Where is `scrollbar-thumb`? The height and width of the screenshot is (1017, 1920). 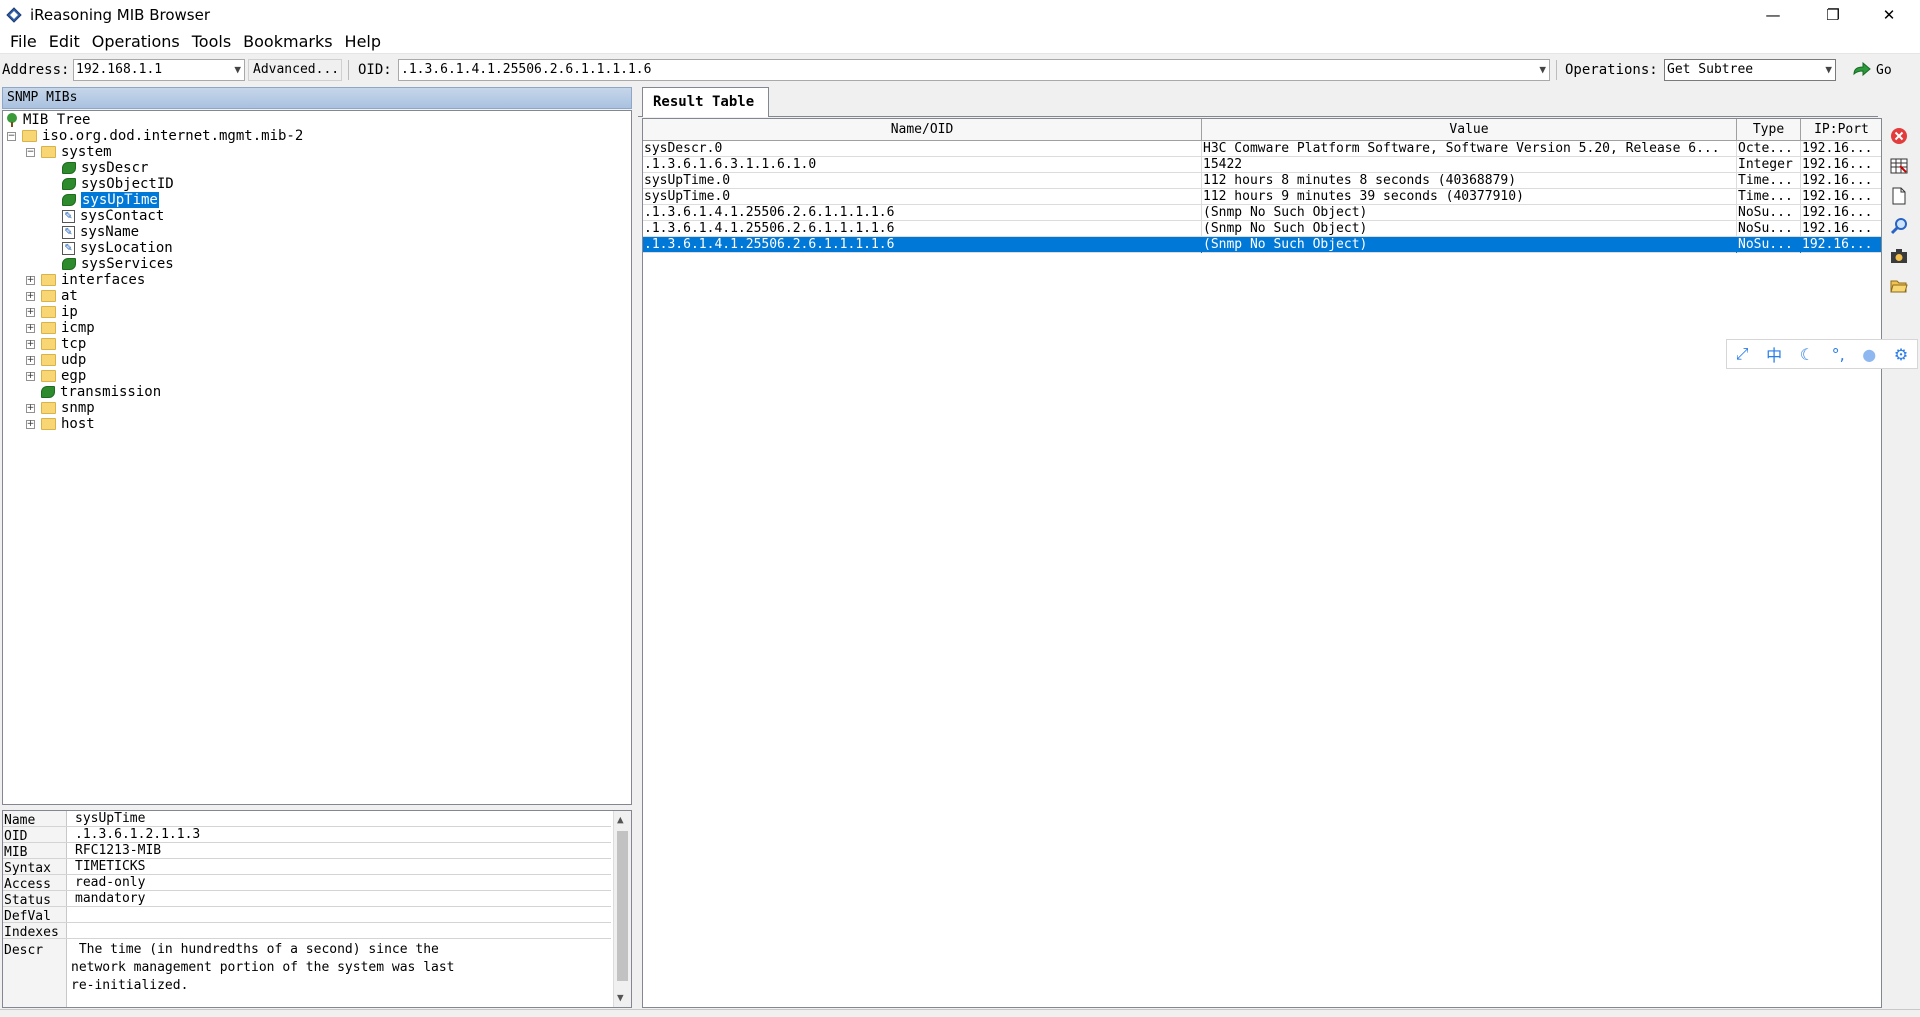 scrollbar-thumb is located at coordinates (622, 906).